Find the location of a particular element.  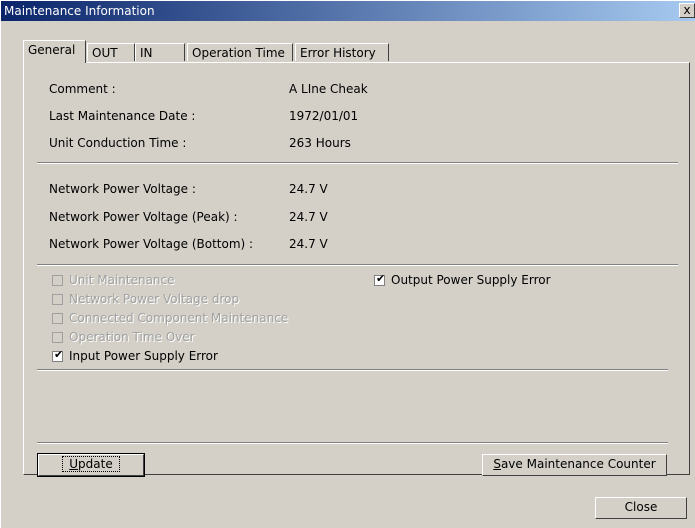

tab-operation-time: Operation Time is located at coordinates (240, 52).